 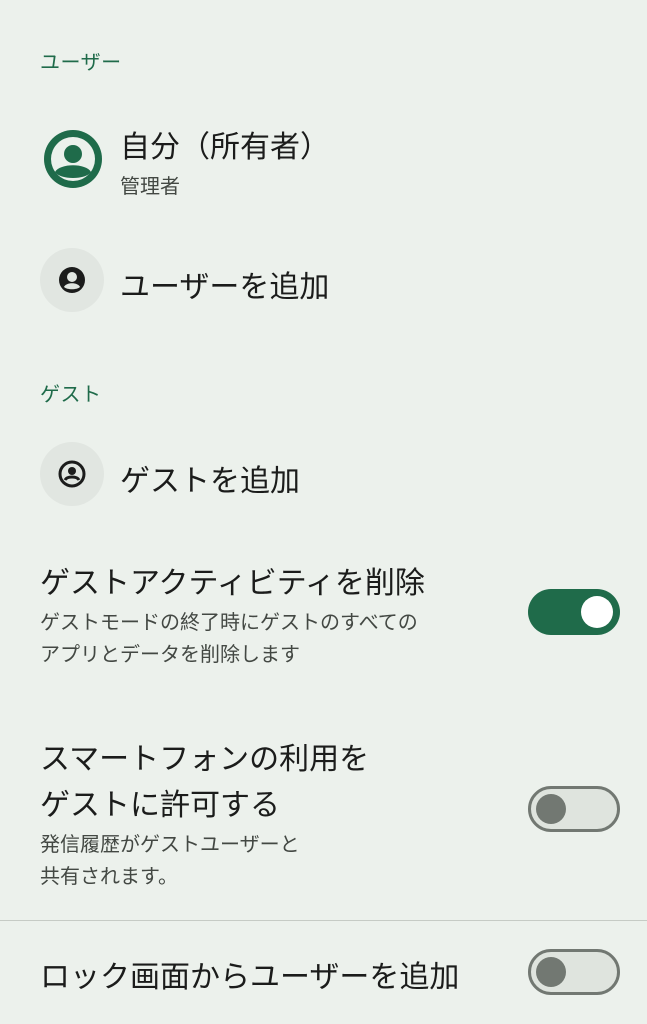 What do you see at coordinates (225, 147) in the screenshot?
I see `owner-name: 自分（所有者）` at bounding box center [225, 147].